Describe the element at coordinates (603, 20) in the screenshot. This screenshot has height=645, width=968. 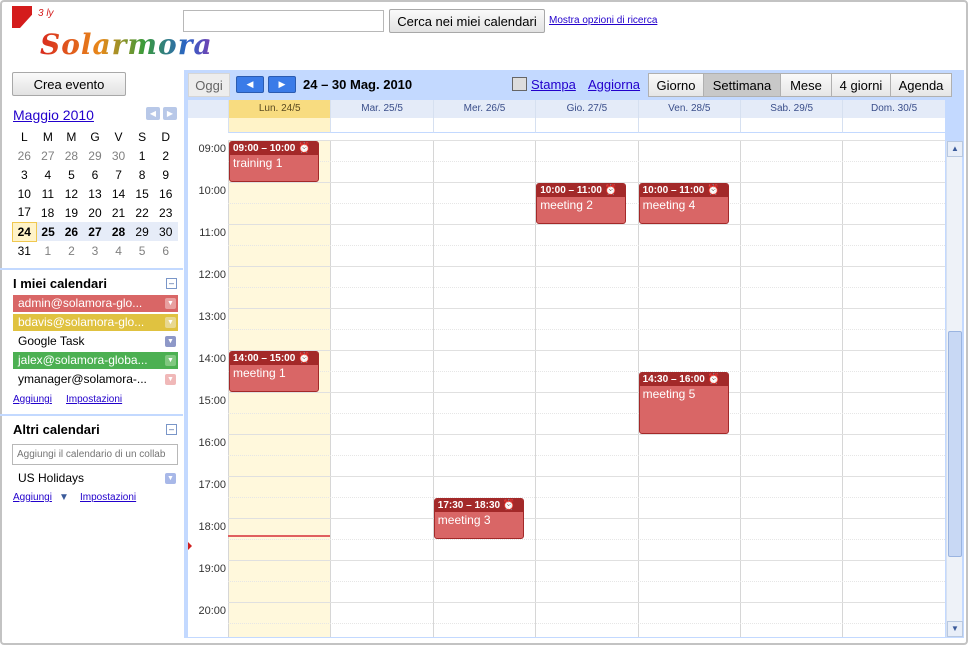
I see `search-options-link: Mostra opzioni di ricerca` at that location.